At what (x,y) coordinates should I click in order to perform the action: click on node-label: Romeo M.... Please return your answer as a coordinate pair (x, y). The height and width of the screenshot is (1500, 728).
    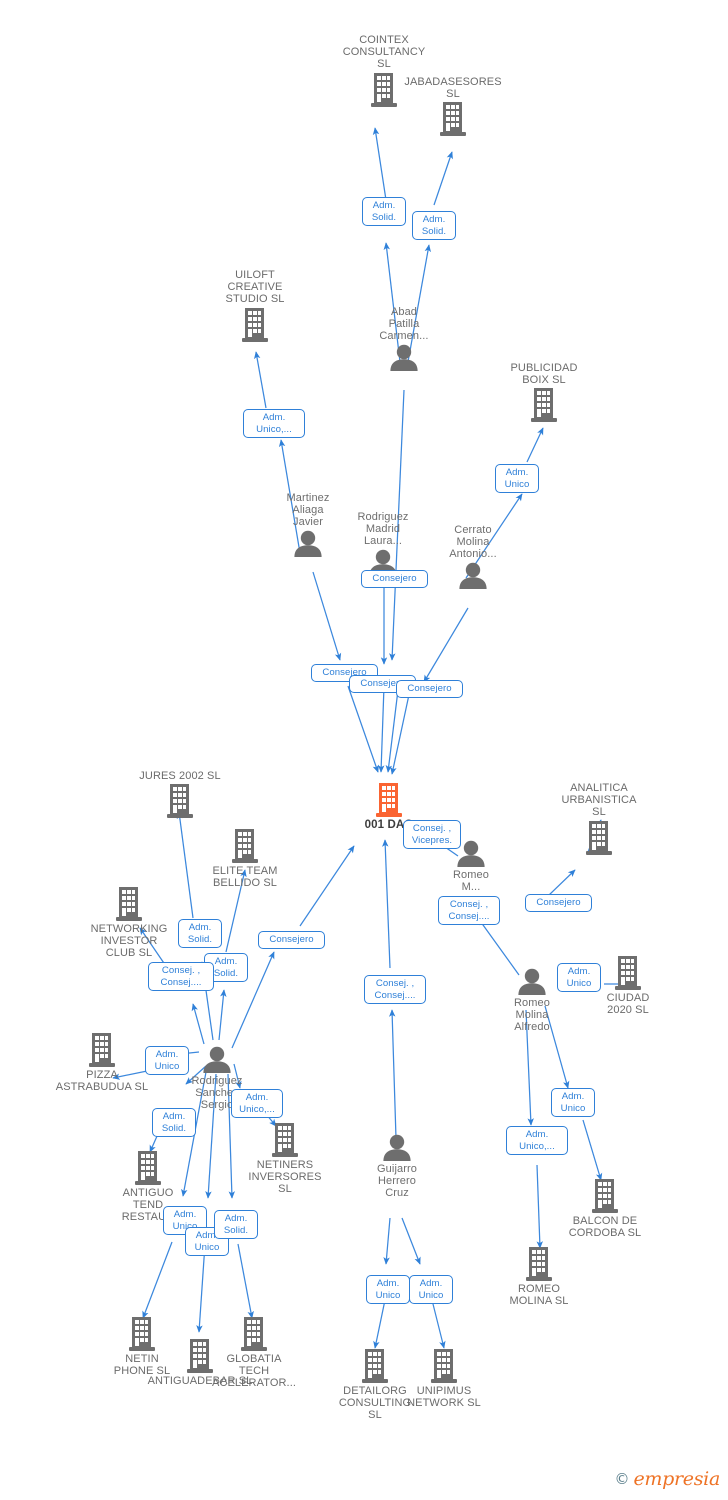
    Looking at the image, I should click on (471, 881).